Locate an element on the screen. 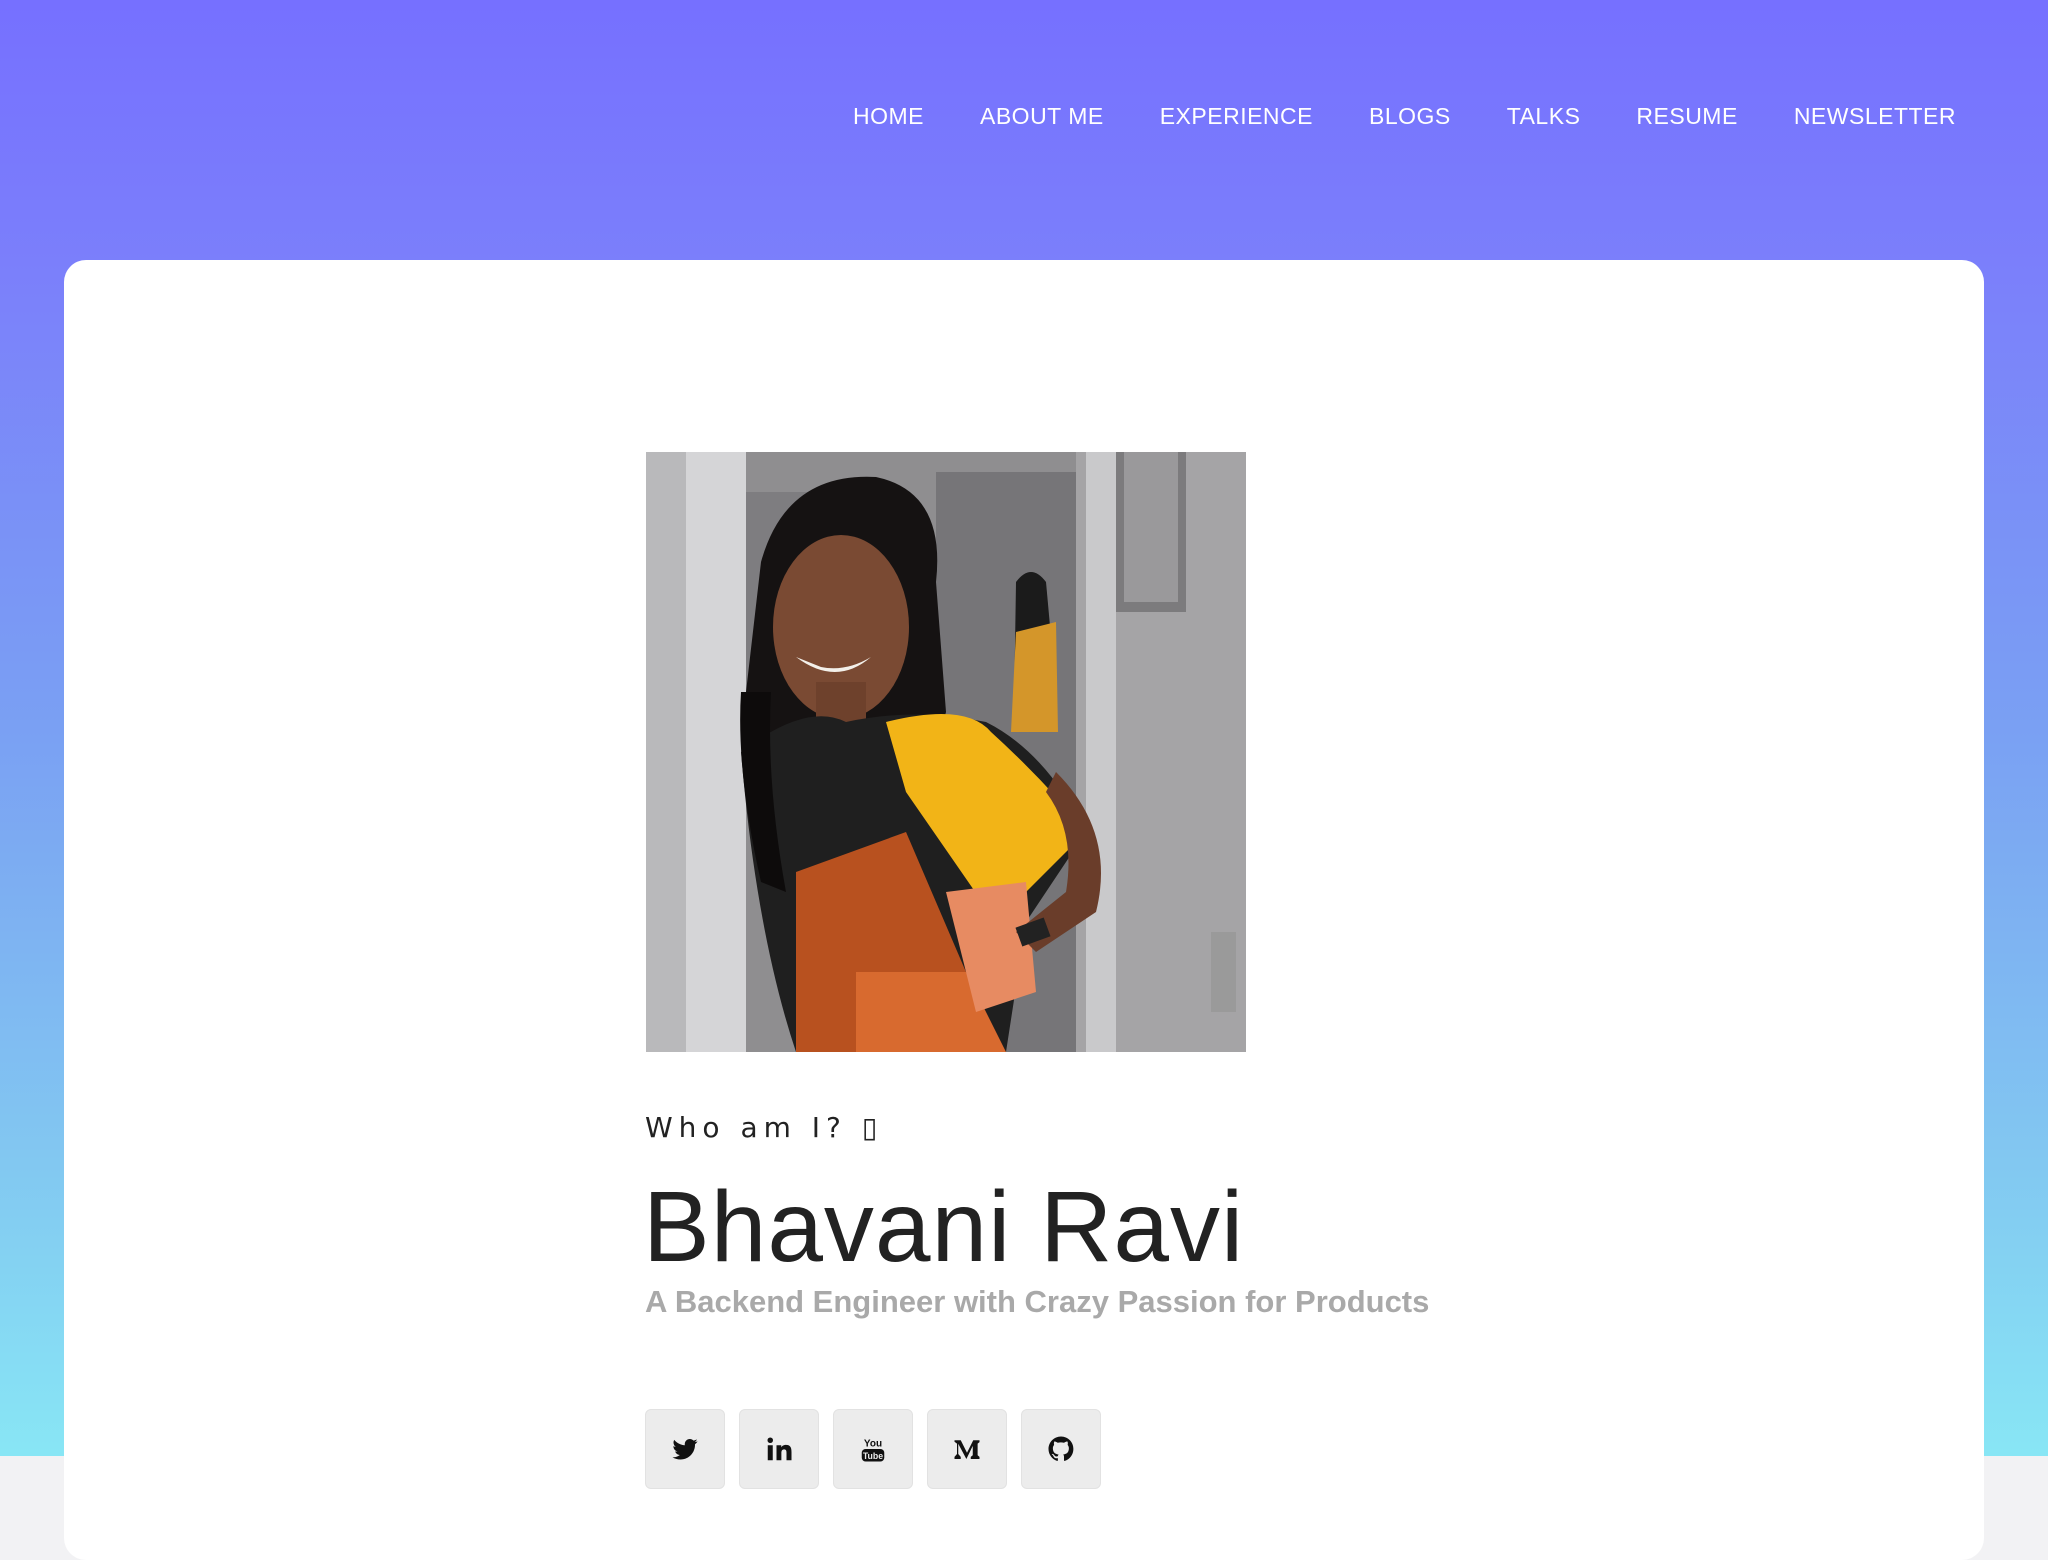  youtube-button: You Tube is located at coordinates (873, 1449).